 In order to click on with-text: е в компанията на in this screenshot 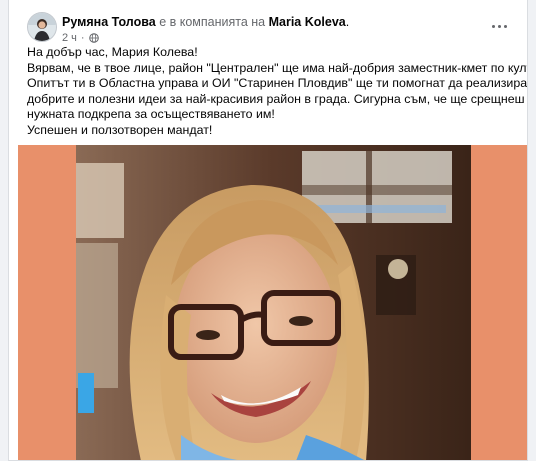, I will do `click(212, 22)`.